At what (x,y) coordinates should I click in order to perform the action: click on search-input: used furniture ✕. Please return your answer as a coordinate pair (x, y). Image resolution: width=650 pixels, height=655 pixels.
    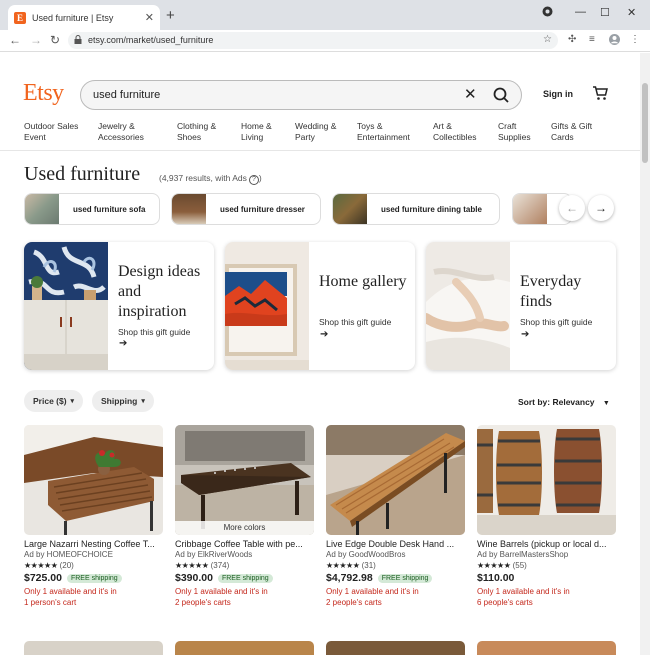
    Looking at the image, I should click on (301, 95).